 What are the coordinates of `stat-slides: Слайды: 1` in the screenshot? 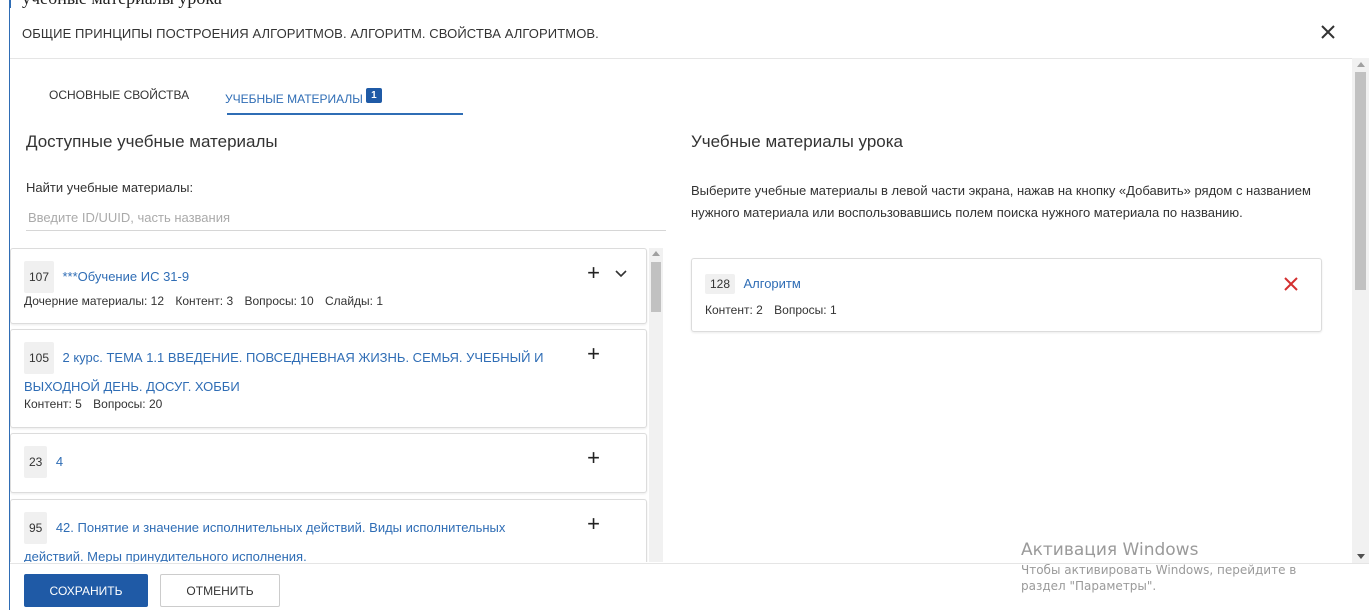 It's located at (354, 301).